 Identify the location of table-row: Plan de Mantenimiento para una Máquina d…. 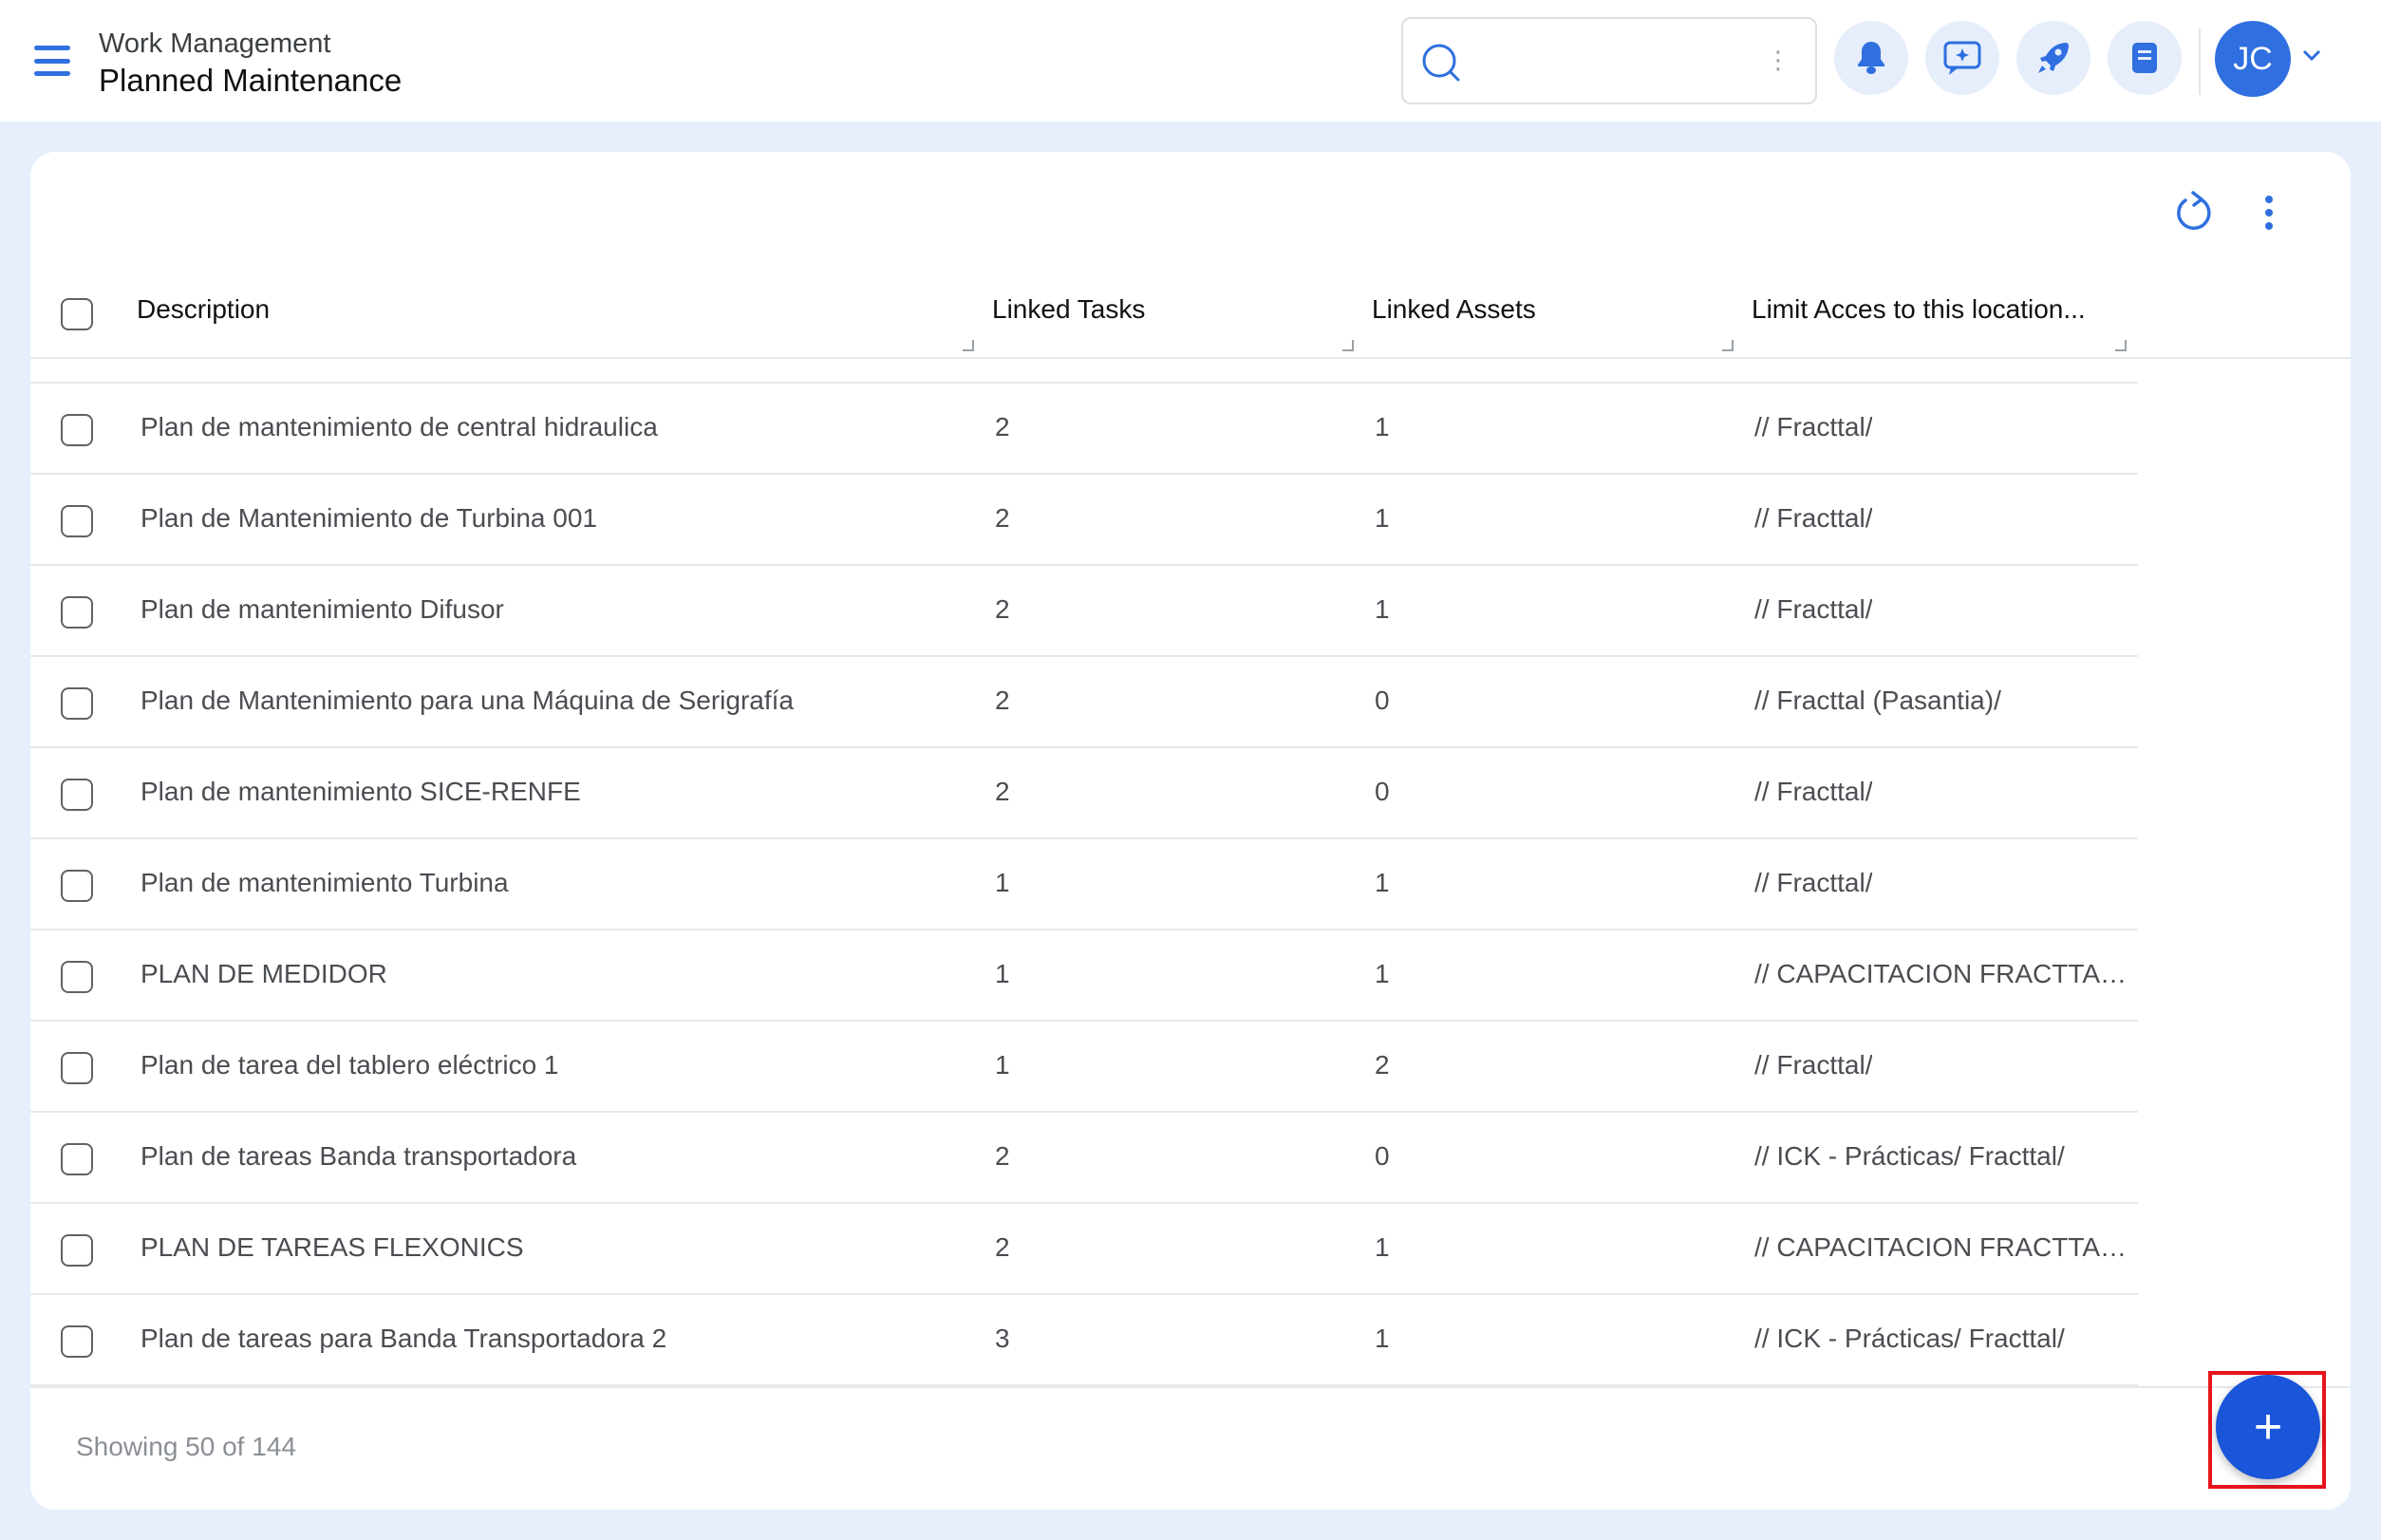
(1084, 703).